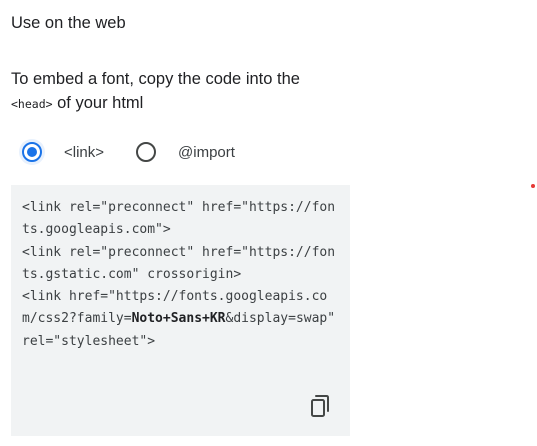  Describe the element at coordinates (128, 152) in the screenshot. I see `embed-type-radio-group: <link> @import` at that location.